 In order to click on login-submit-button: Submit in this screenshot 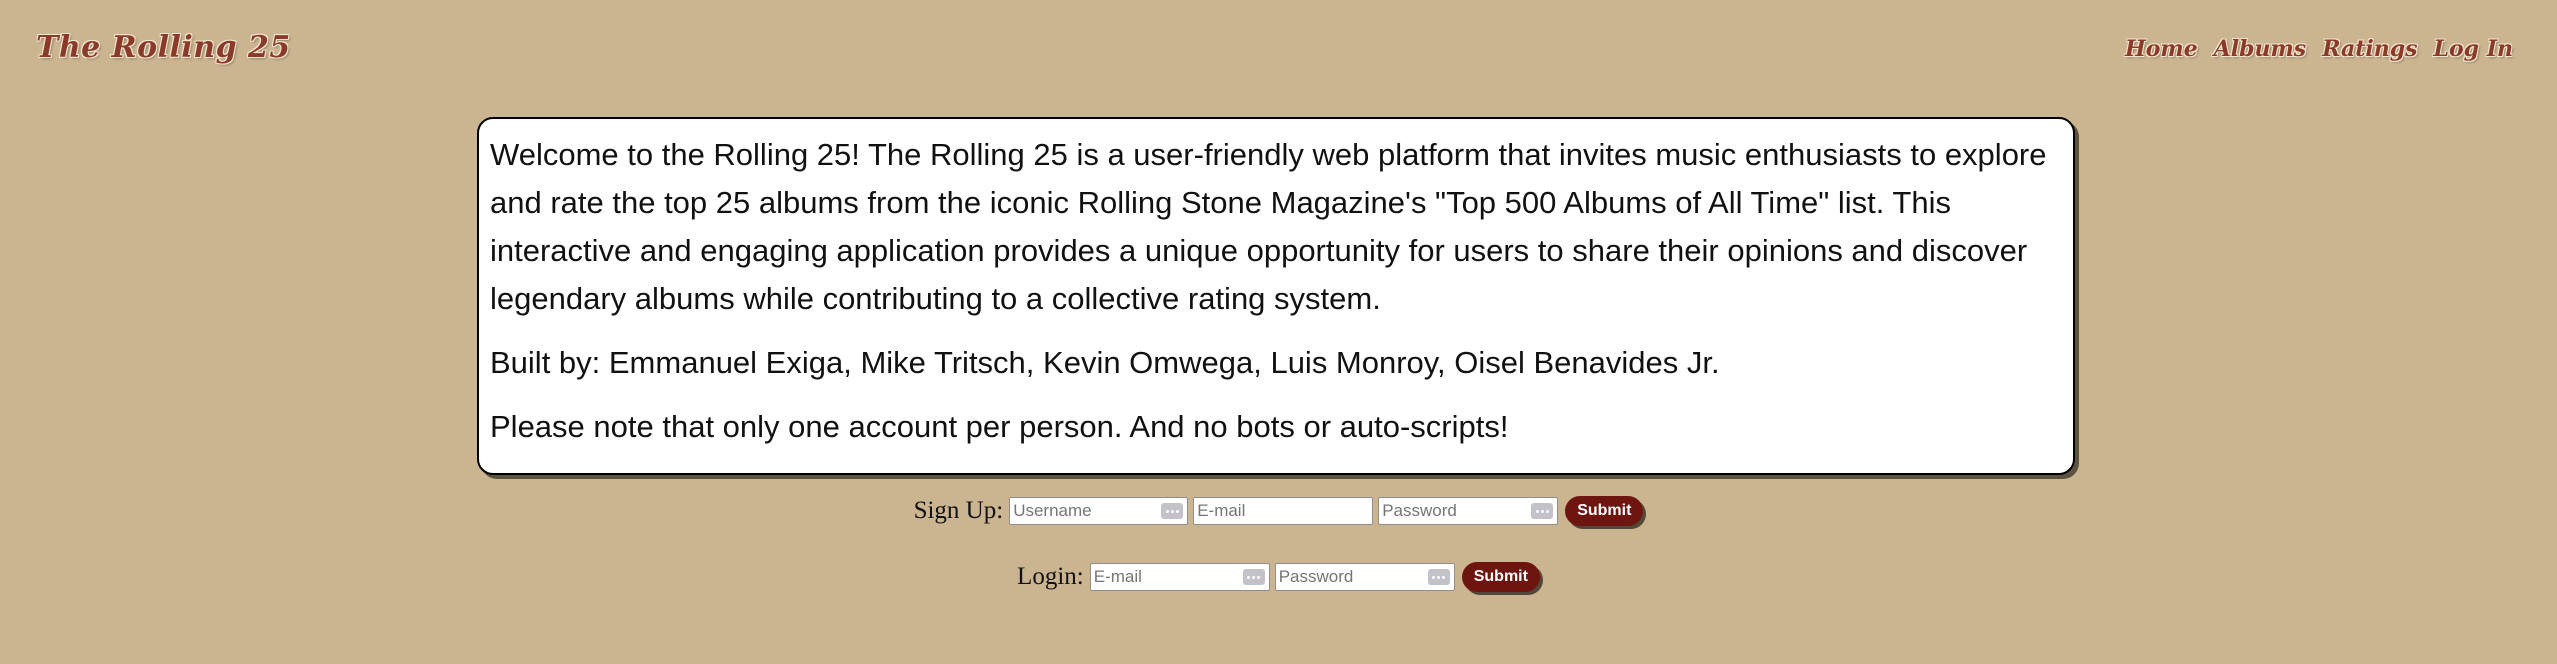, I will do `click(1500, 577)`.